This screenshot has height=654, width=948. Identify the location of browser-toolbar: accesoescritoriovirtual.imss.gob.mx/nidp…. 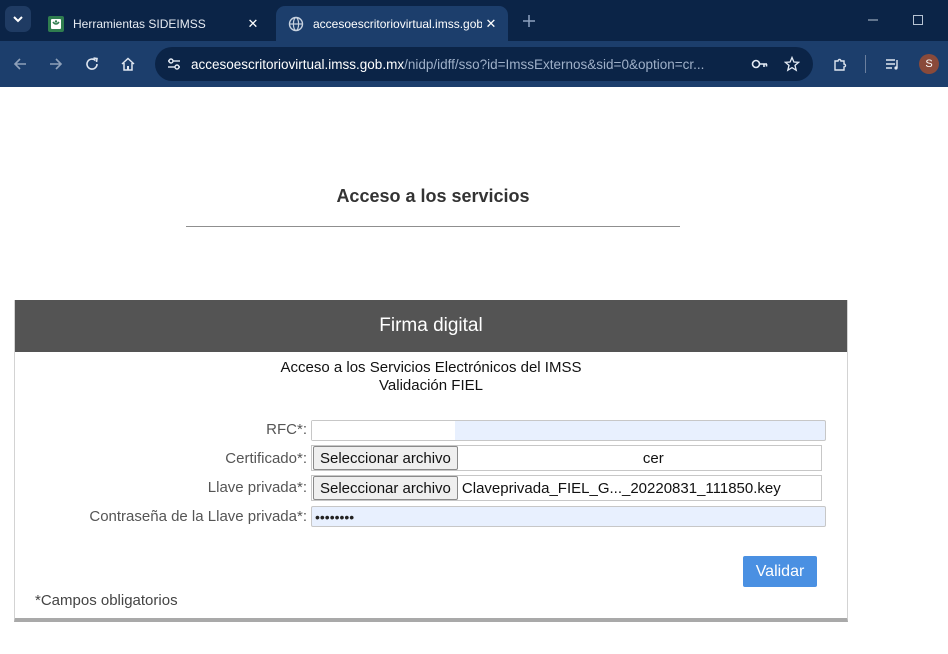
(474, 64).